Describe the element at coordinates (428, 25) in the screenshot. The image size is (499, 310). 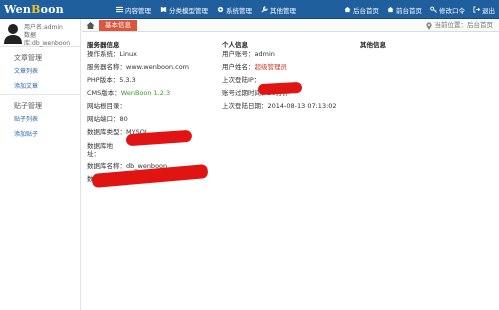
I see `location-pin-icon` at that location.